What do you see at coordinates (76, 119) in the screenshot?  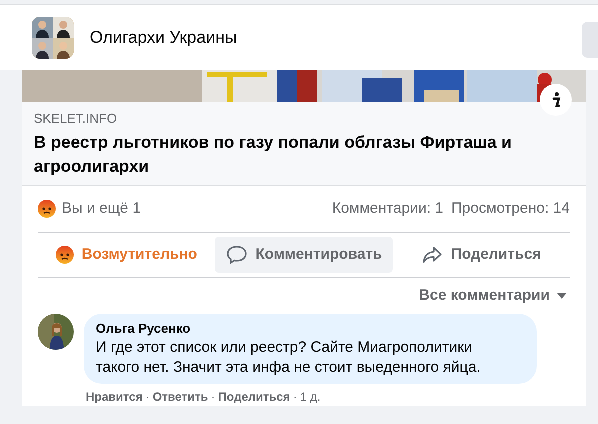 I see `link-source: SKELET.INFO` at bounding box center [76, 119].